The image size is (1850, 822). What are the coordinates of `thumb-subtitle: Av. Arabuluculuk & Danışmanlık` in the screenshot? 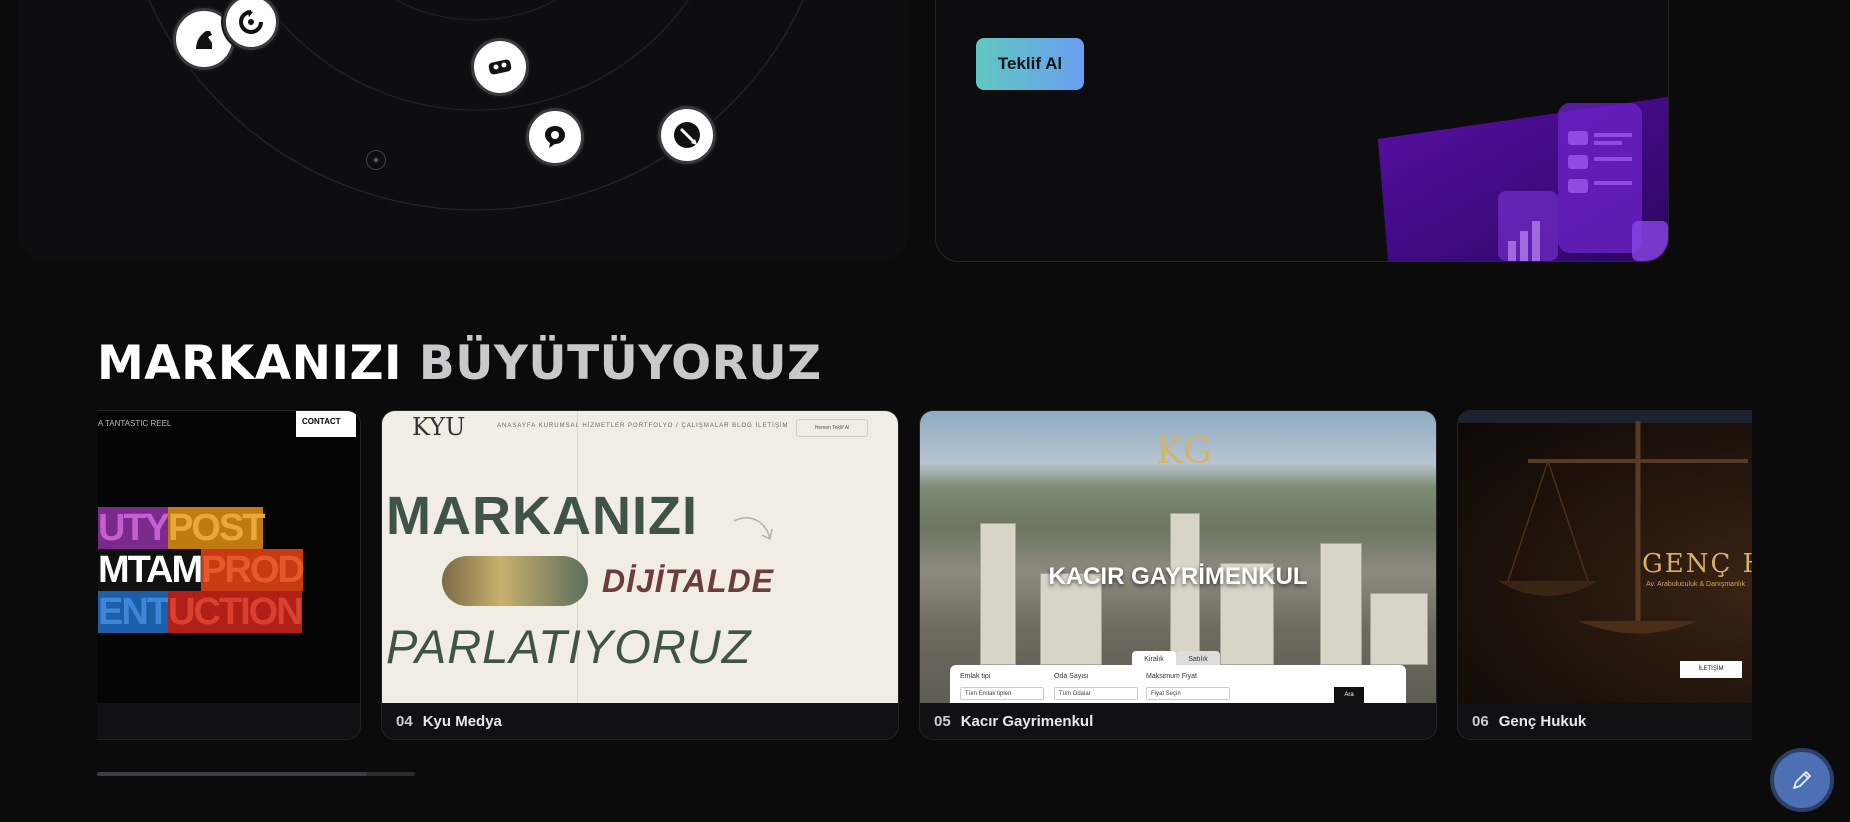 It's located at (1695, 584).